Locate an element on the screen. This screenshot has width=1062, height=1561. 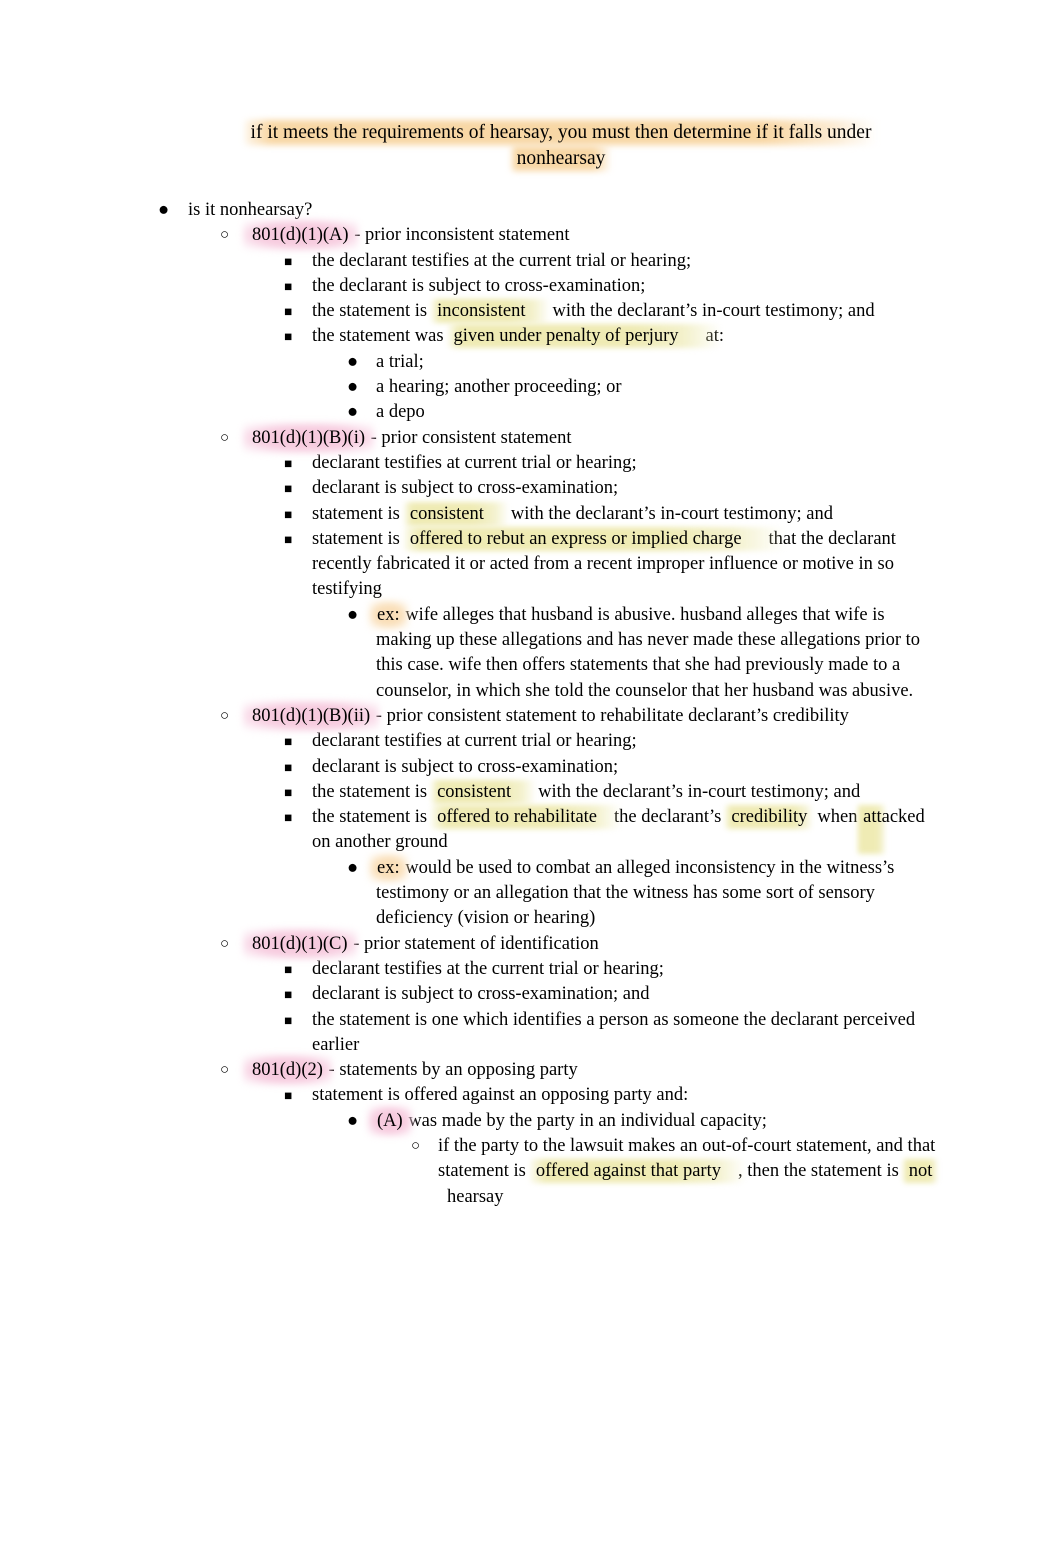
subsection-label: (A) is located at coordinates (390, 1120).